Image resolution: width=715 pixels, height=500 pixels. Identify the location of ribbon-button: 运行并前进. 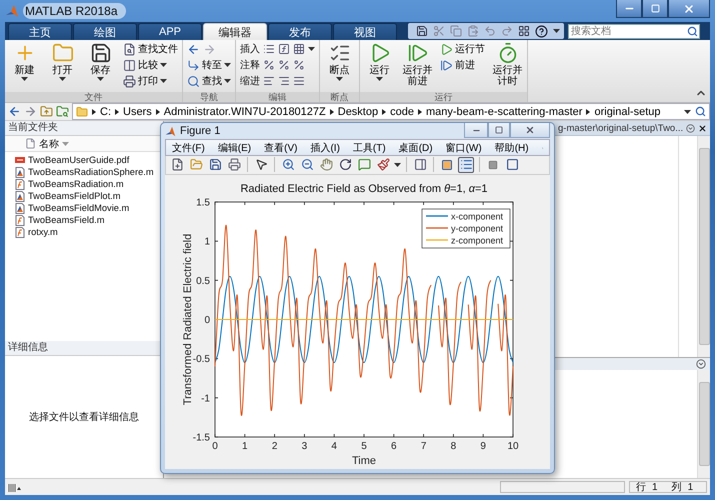
(417, 64).